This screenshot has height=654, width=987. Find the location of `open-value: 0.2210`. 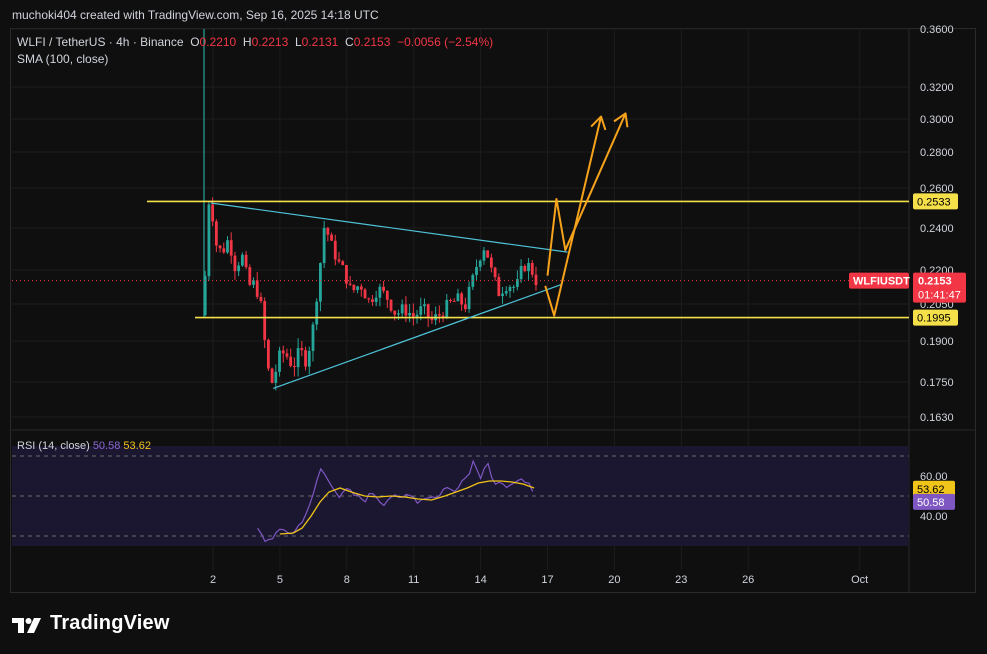

open-value: 0.2210 is located at coordinates (218, 42).